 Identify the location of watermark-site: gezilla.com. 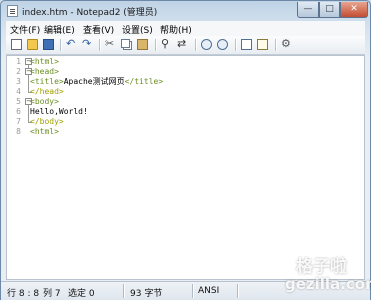
(328, 284).